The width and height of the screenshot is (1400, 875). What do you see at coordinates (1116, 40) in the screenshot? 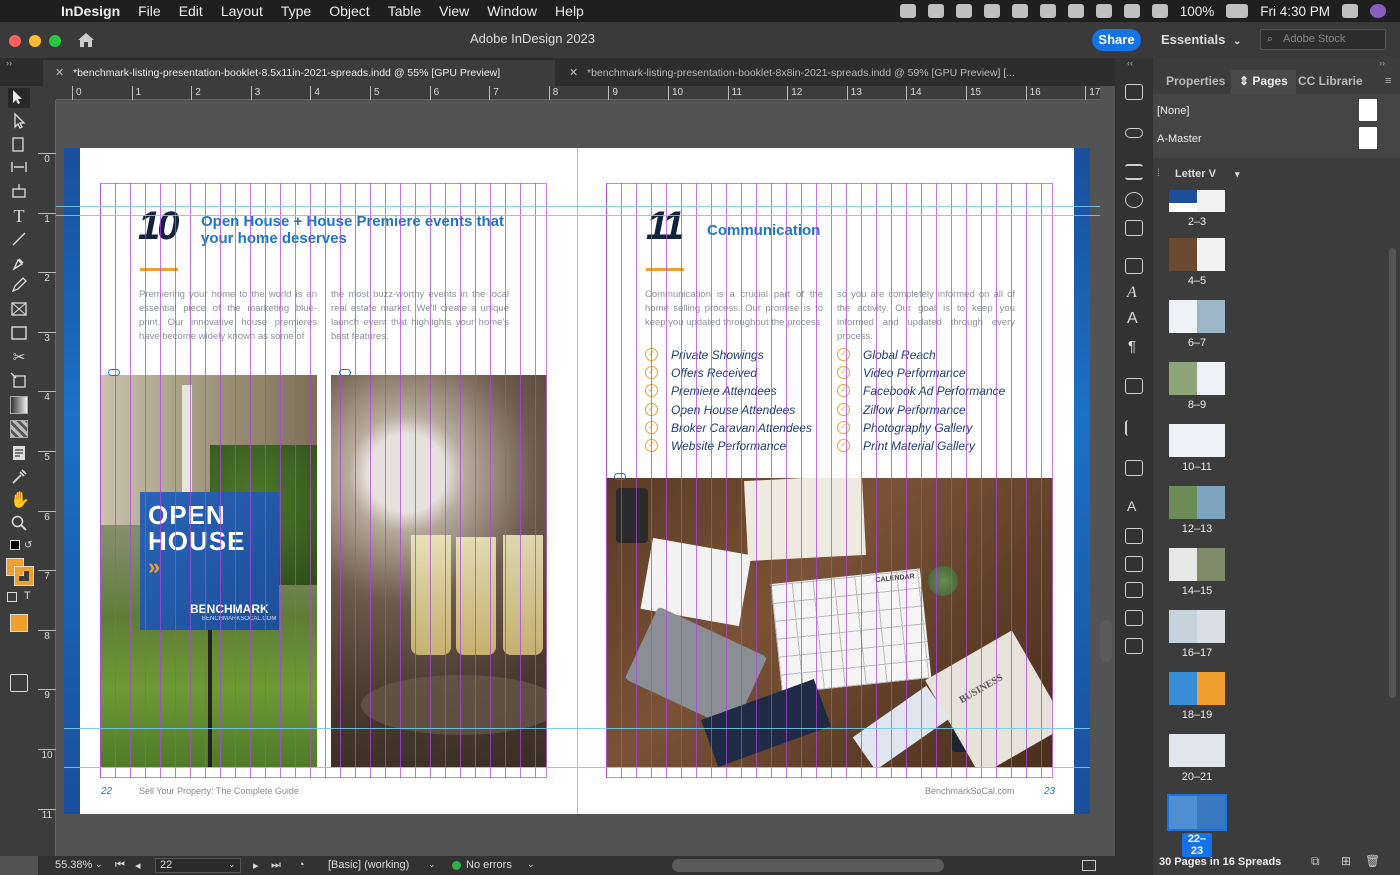
I see `share-button: Share` at bounding box center [1116, 40].